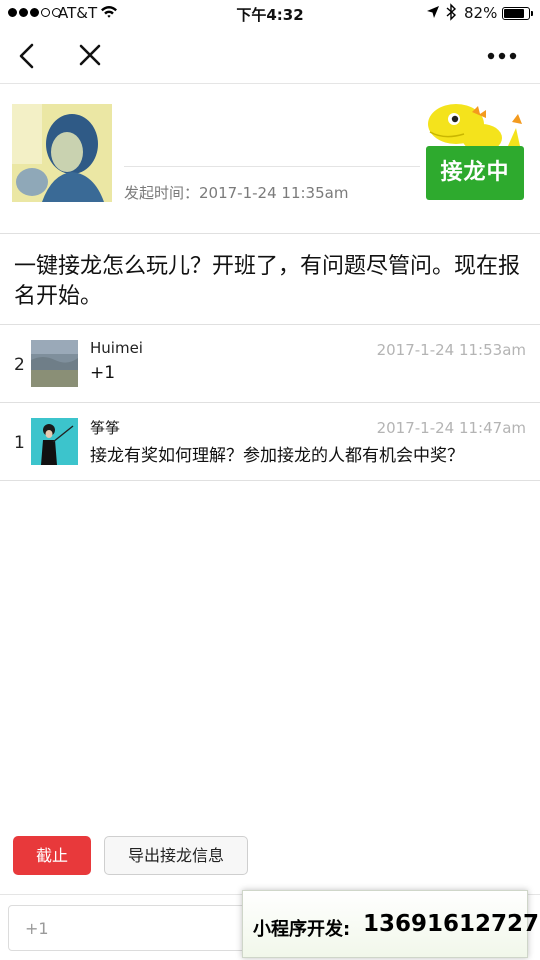 This screenshot has width=540, height=960. Describe the element at coordinates (103, 373) in the screenshot. I see `entry-text: +1` at that location.